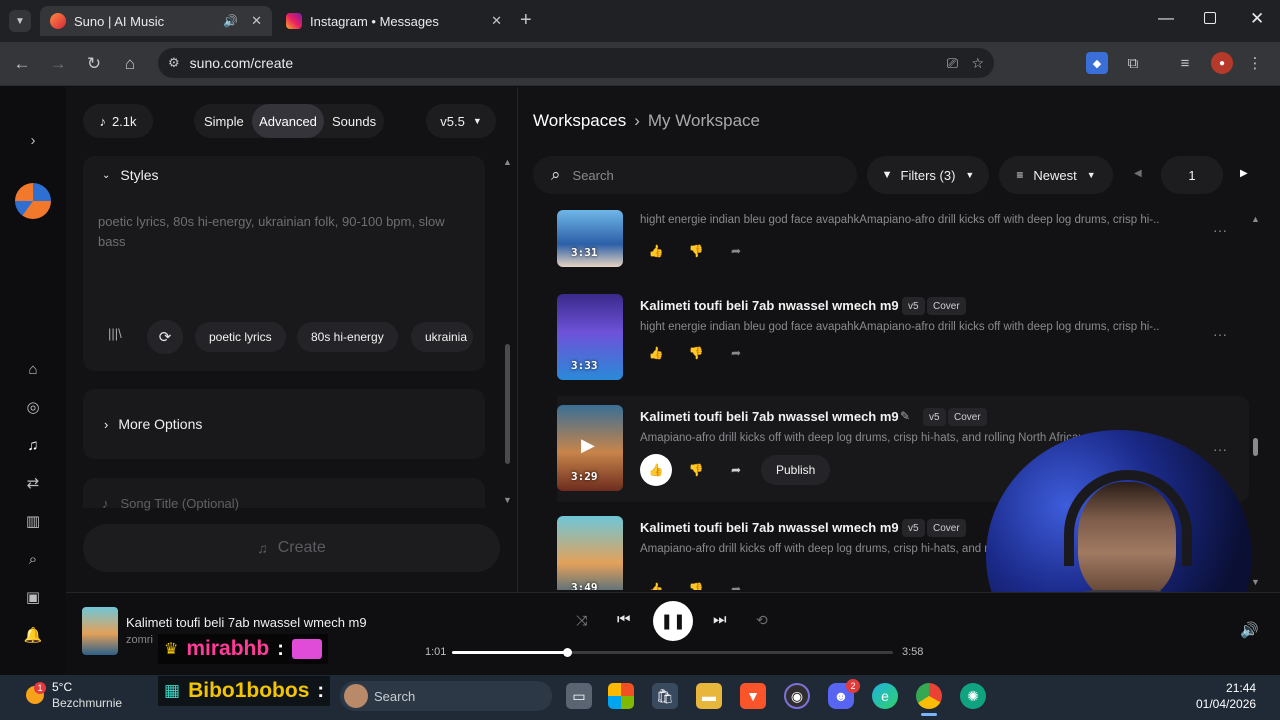 The image size is (1280, 720). What do you see at coordinates (100, 631) in the screenshot?
I see `player-cover` at bounding box center [100, 631].